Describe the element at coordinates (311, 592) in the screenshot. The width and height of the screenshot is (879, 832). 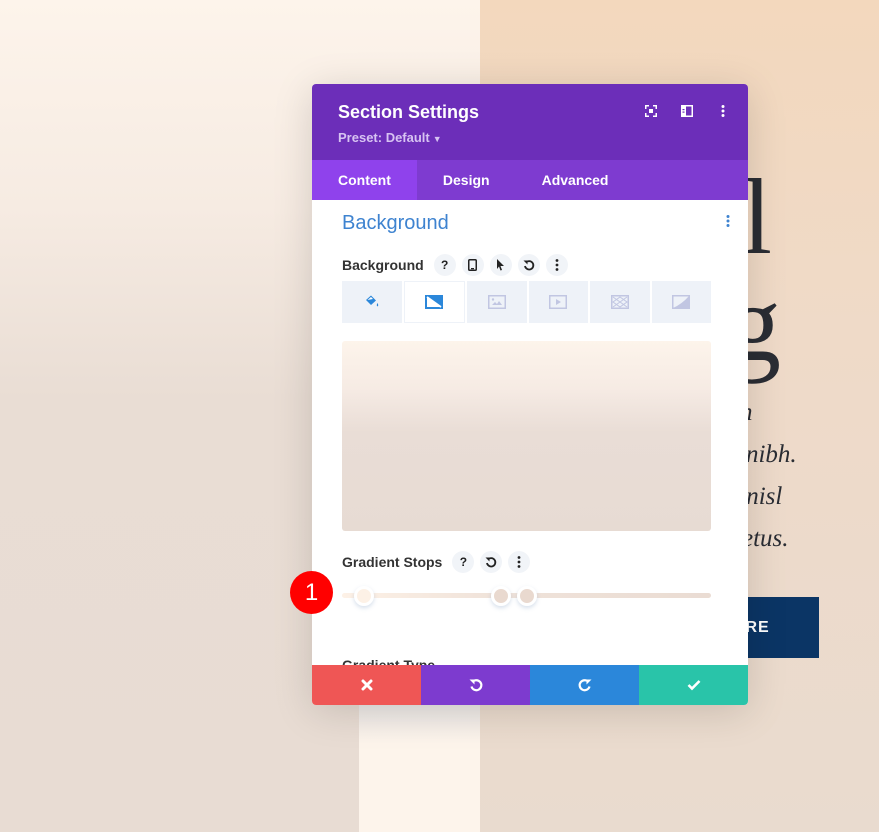
I see `annotation-badge: 1` at that location.